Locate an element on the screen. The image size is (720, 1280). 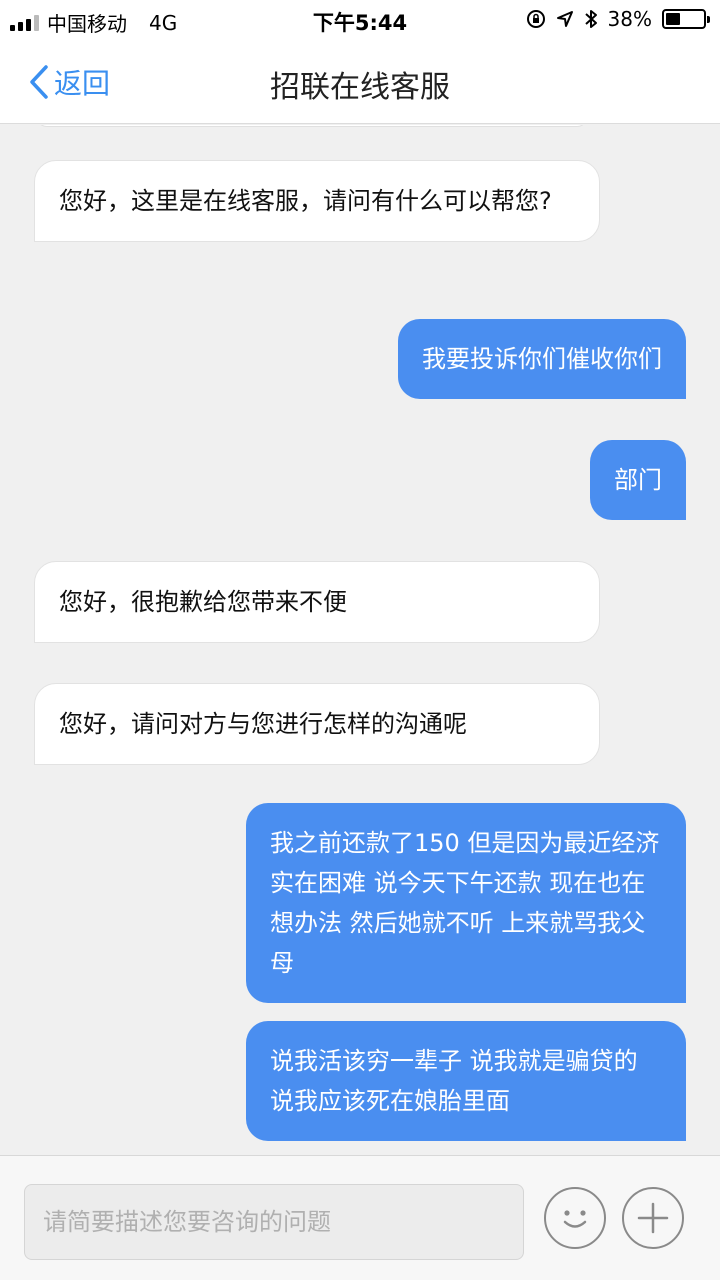
message-bubble-agent: 您好，这里是在线客服，请问有什么可以帮您? is located at coordinates (317, 201).